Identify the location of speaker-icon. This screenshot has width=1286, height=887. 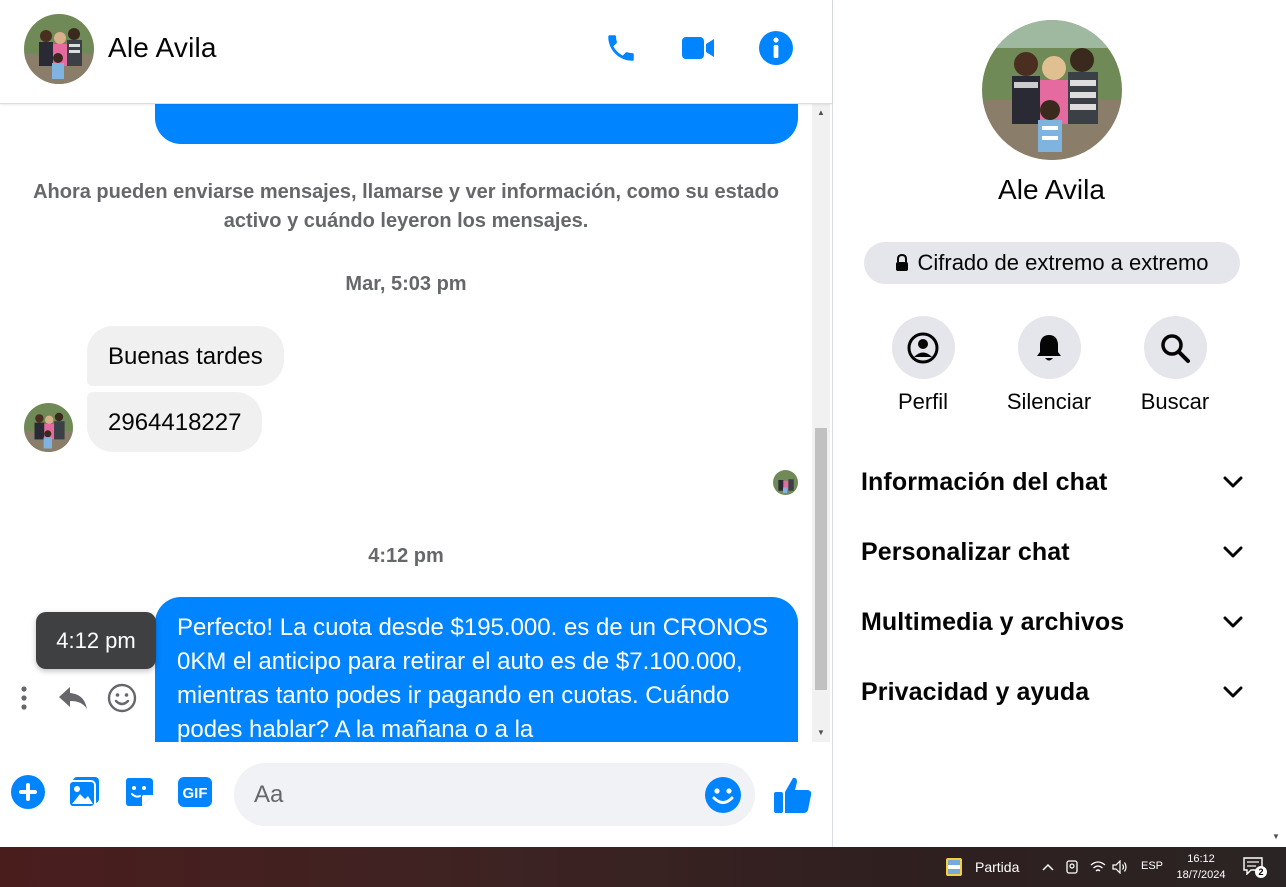
(1119, 867).